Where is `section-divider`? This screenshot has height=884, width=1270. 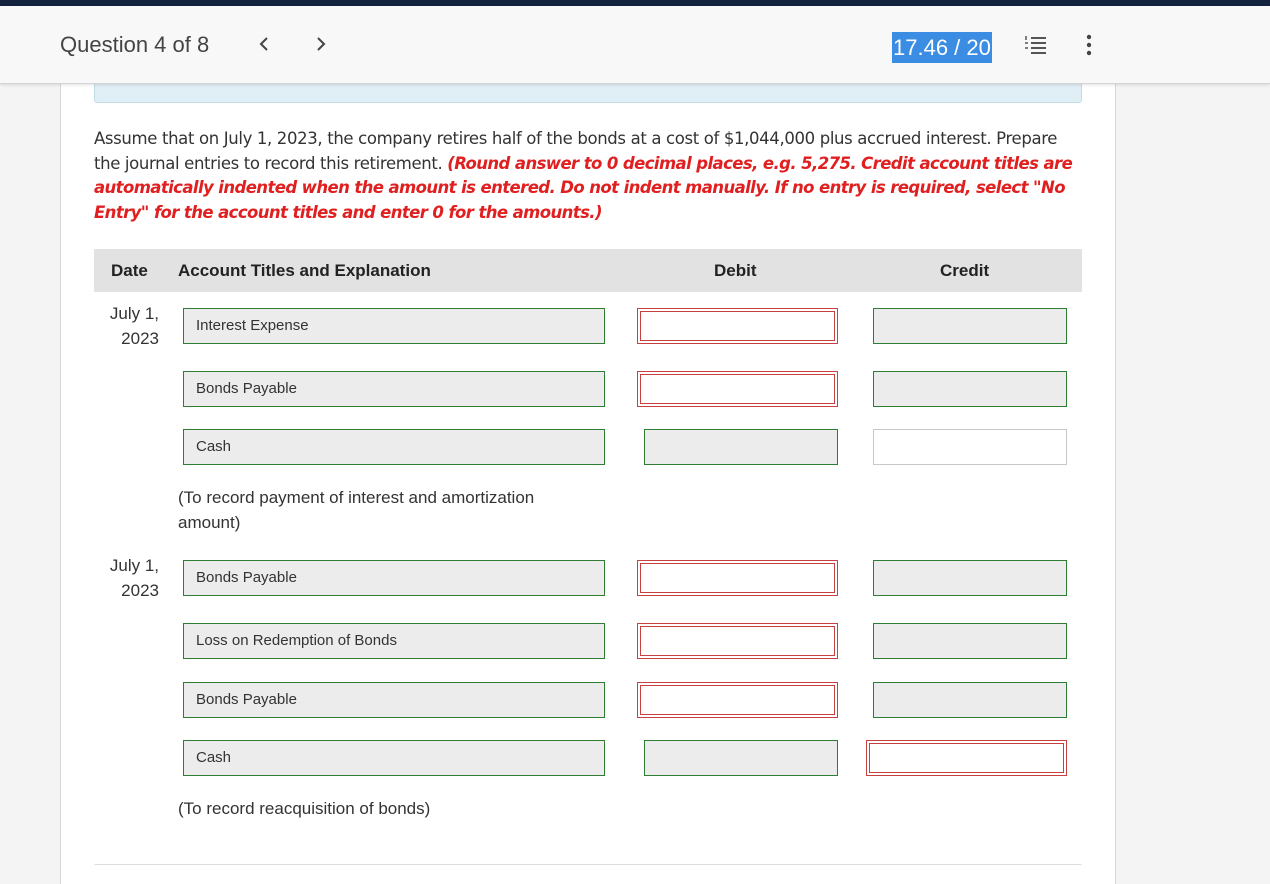
section-divider is located at coordinates (588, 866).